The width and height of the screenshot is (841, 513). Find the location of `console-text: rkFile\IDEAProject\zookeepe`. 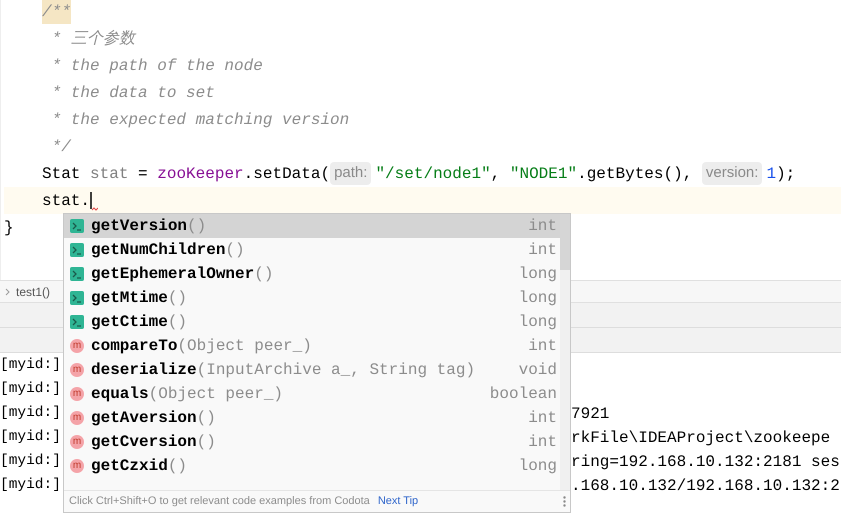

console-text: rkFile\IDEAProject\zookeepe is located at coordinates (700, 438).